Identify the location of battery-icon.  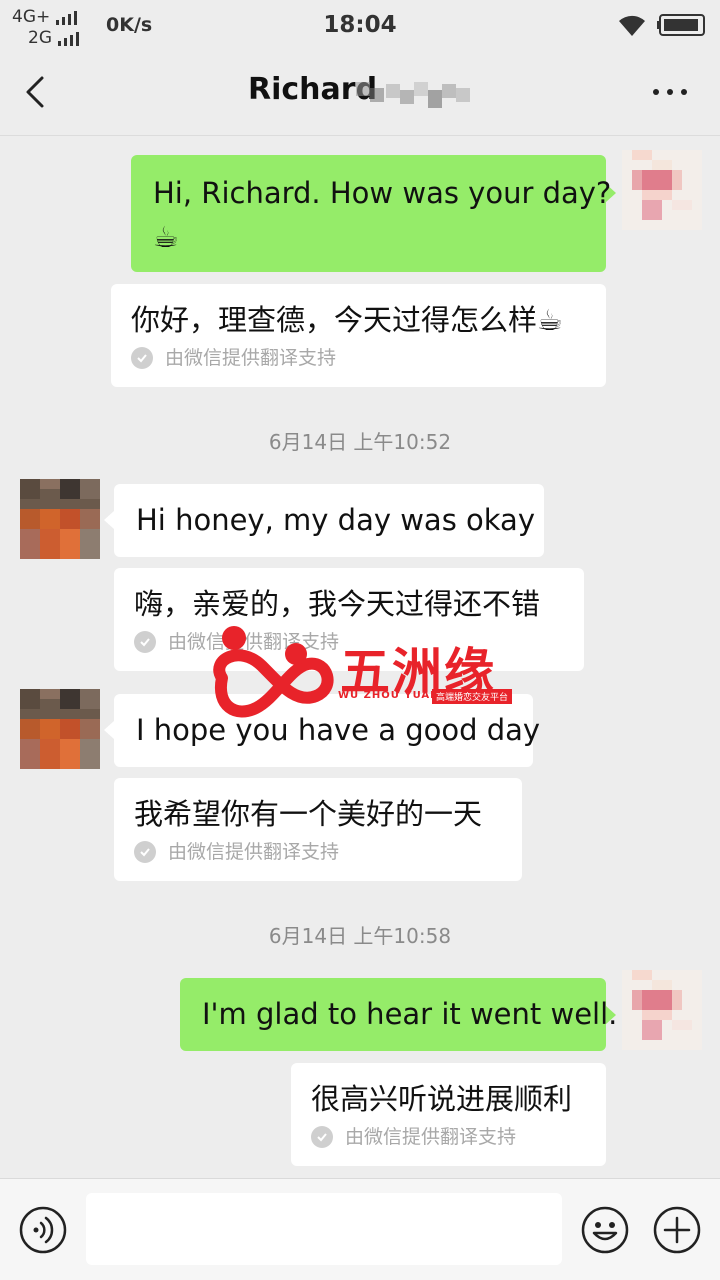
(681, 25).